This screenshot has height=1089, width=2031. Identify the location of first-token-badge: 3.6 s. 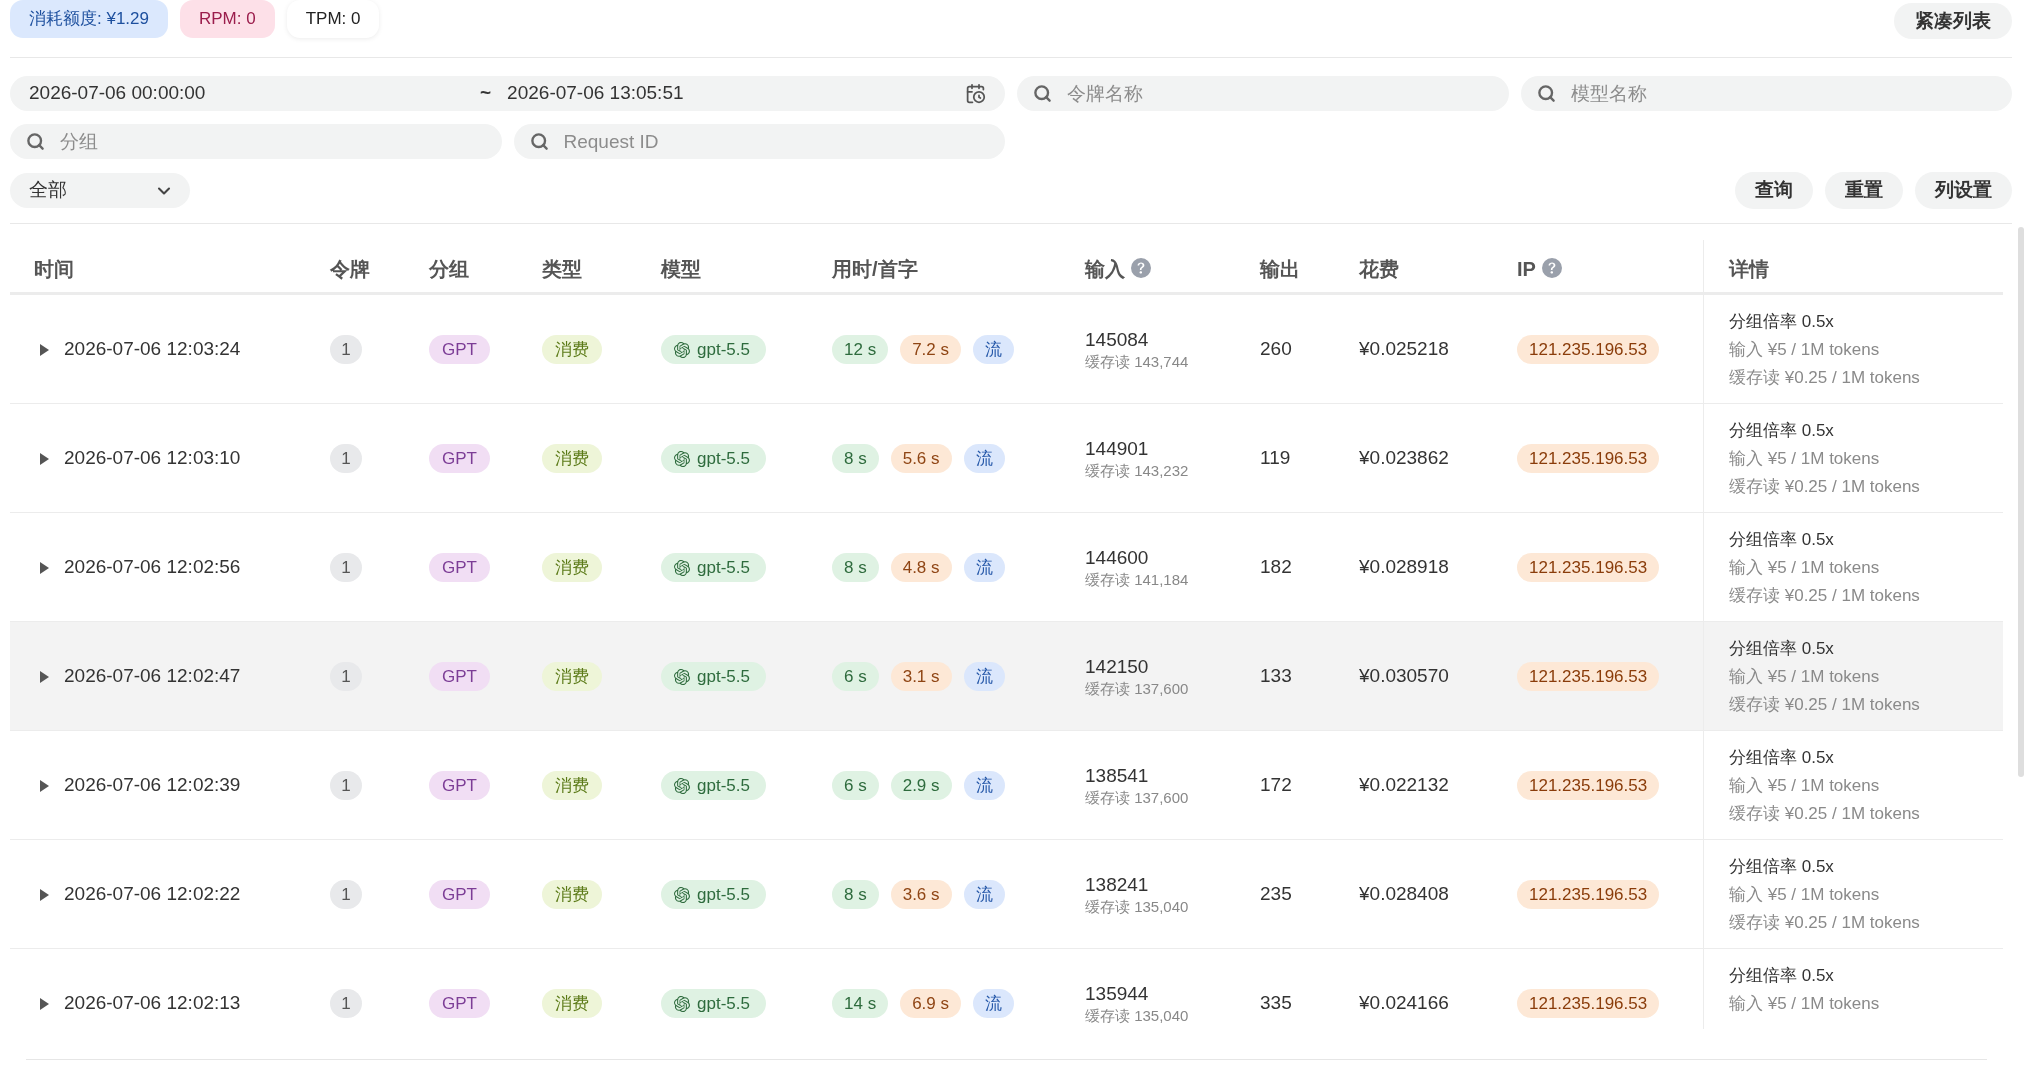
(921, 894).